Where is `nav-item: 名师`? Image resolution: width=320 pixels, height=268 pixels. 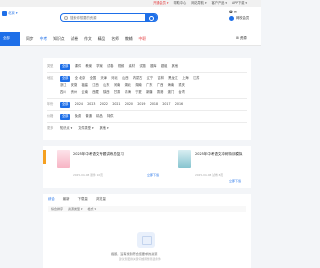
nav-item: 名师 is located at coordinates (115, 39).